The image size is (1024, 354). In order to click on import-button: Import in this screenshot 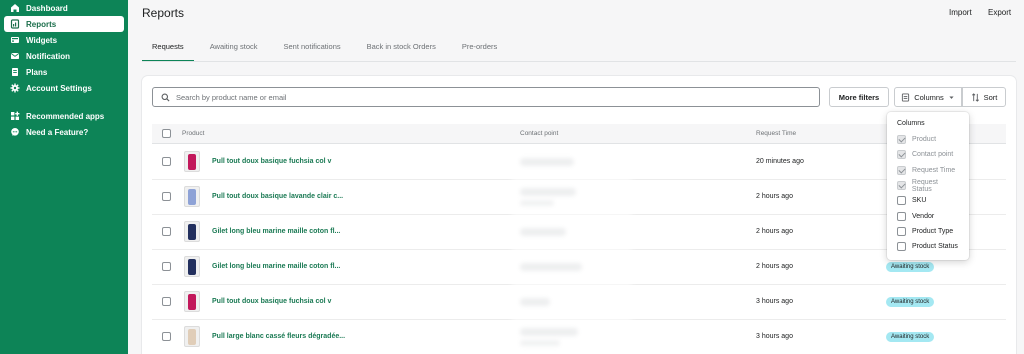, I will do `click(960, 12)`.